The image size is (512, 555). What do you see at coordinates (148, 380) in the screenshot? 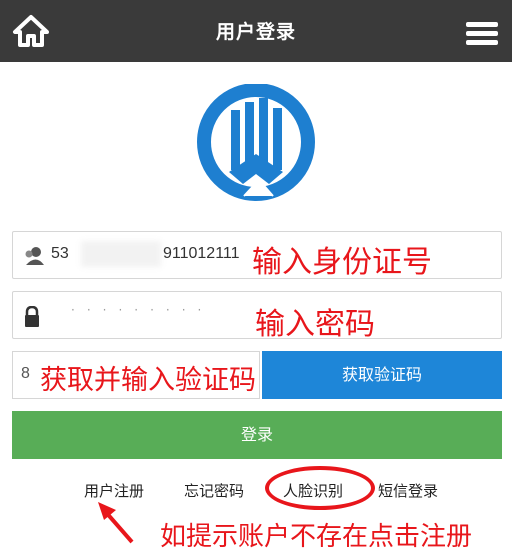
I see `code-hint-annotation: 获取并输入验证码` at bounding box center [148, 380].